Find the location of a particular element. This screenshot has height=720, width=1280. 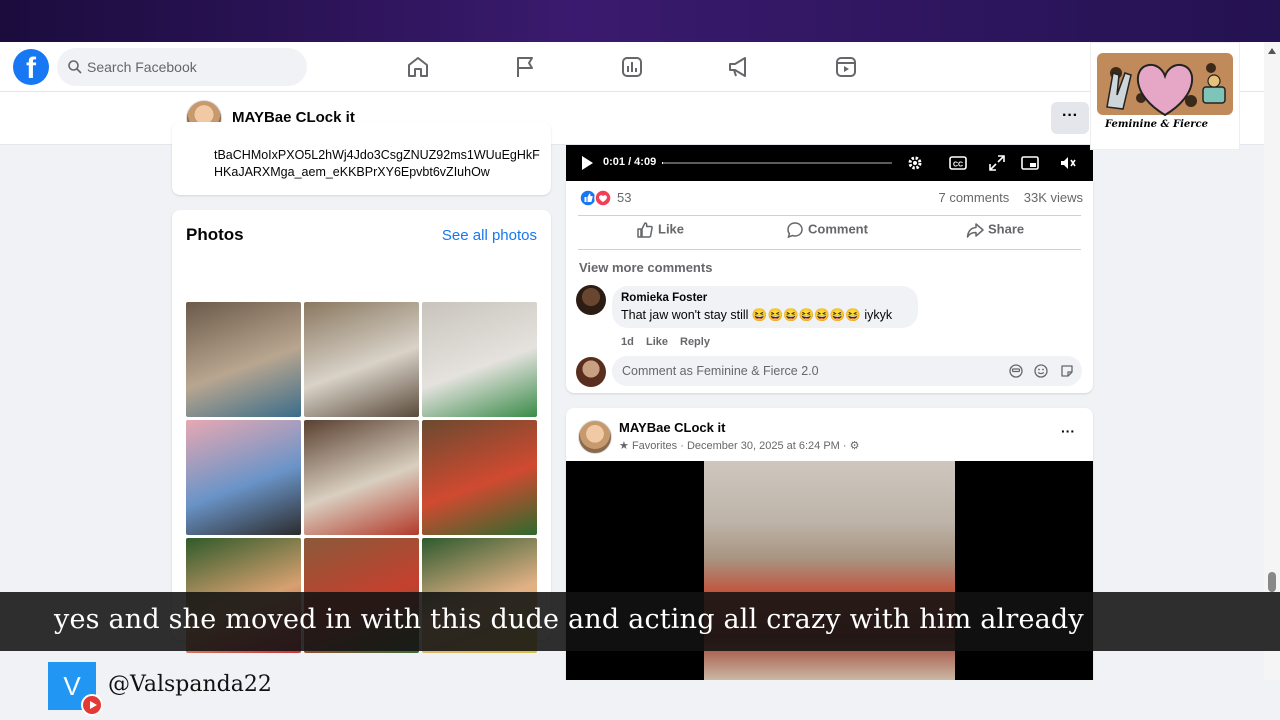

comment-label: Comment is located at coordinates (838, 229).